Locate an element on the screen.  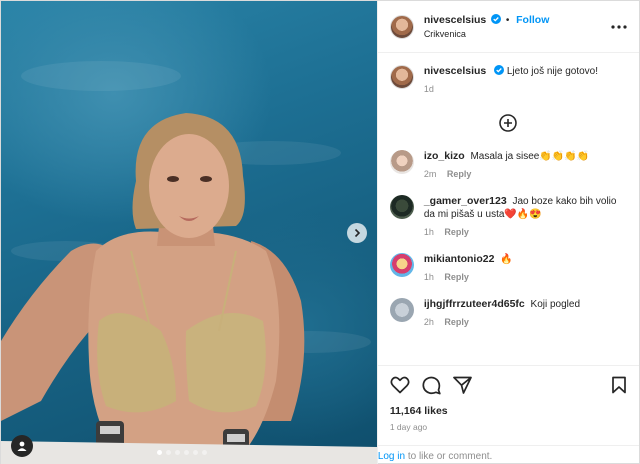
save-button is located at coordinates (619, 385).